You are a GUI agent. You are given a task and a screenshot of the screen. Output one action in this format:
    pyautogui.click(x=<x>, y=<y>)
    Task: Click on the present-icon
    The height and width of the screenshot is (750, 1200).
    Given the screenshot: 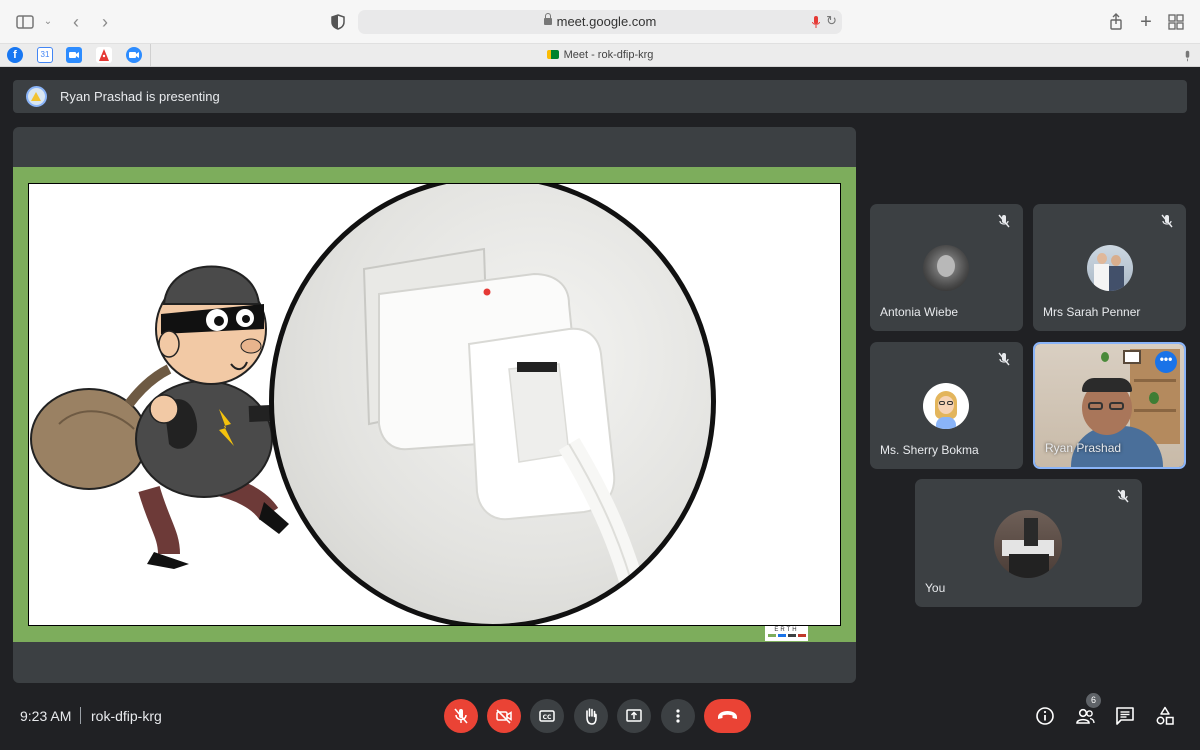 What is the action you would take?
    pyautogui.click(x=634, y=715)
    